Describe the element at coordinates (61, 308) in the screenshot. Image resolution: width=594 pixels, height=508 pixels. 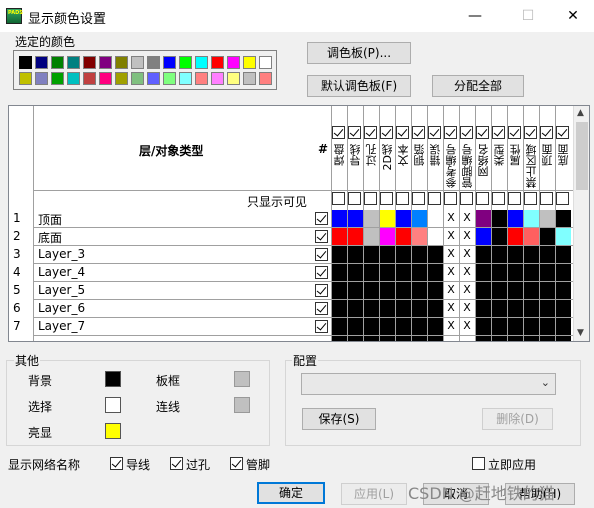
I see `layer-name: Layer_6` at that location.